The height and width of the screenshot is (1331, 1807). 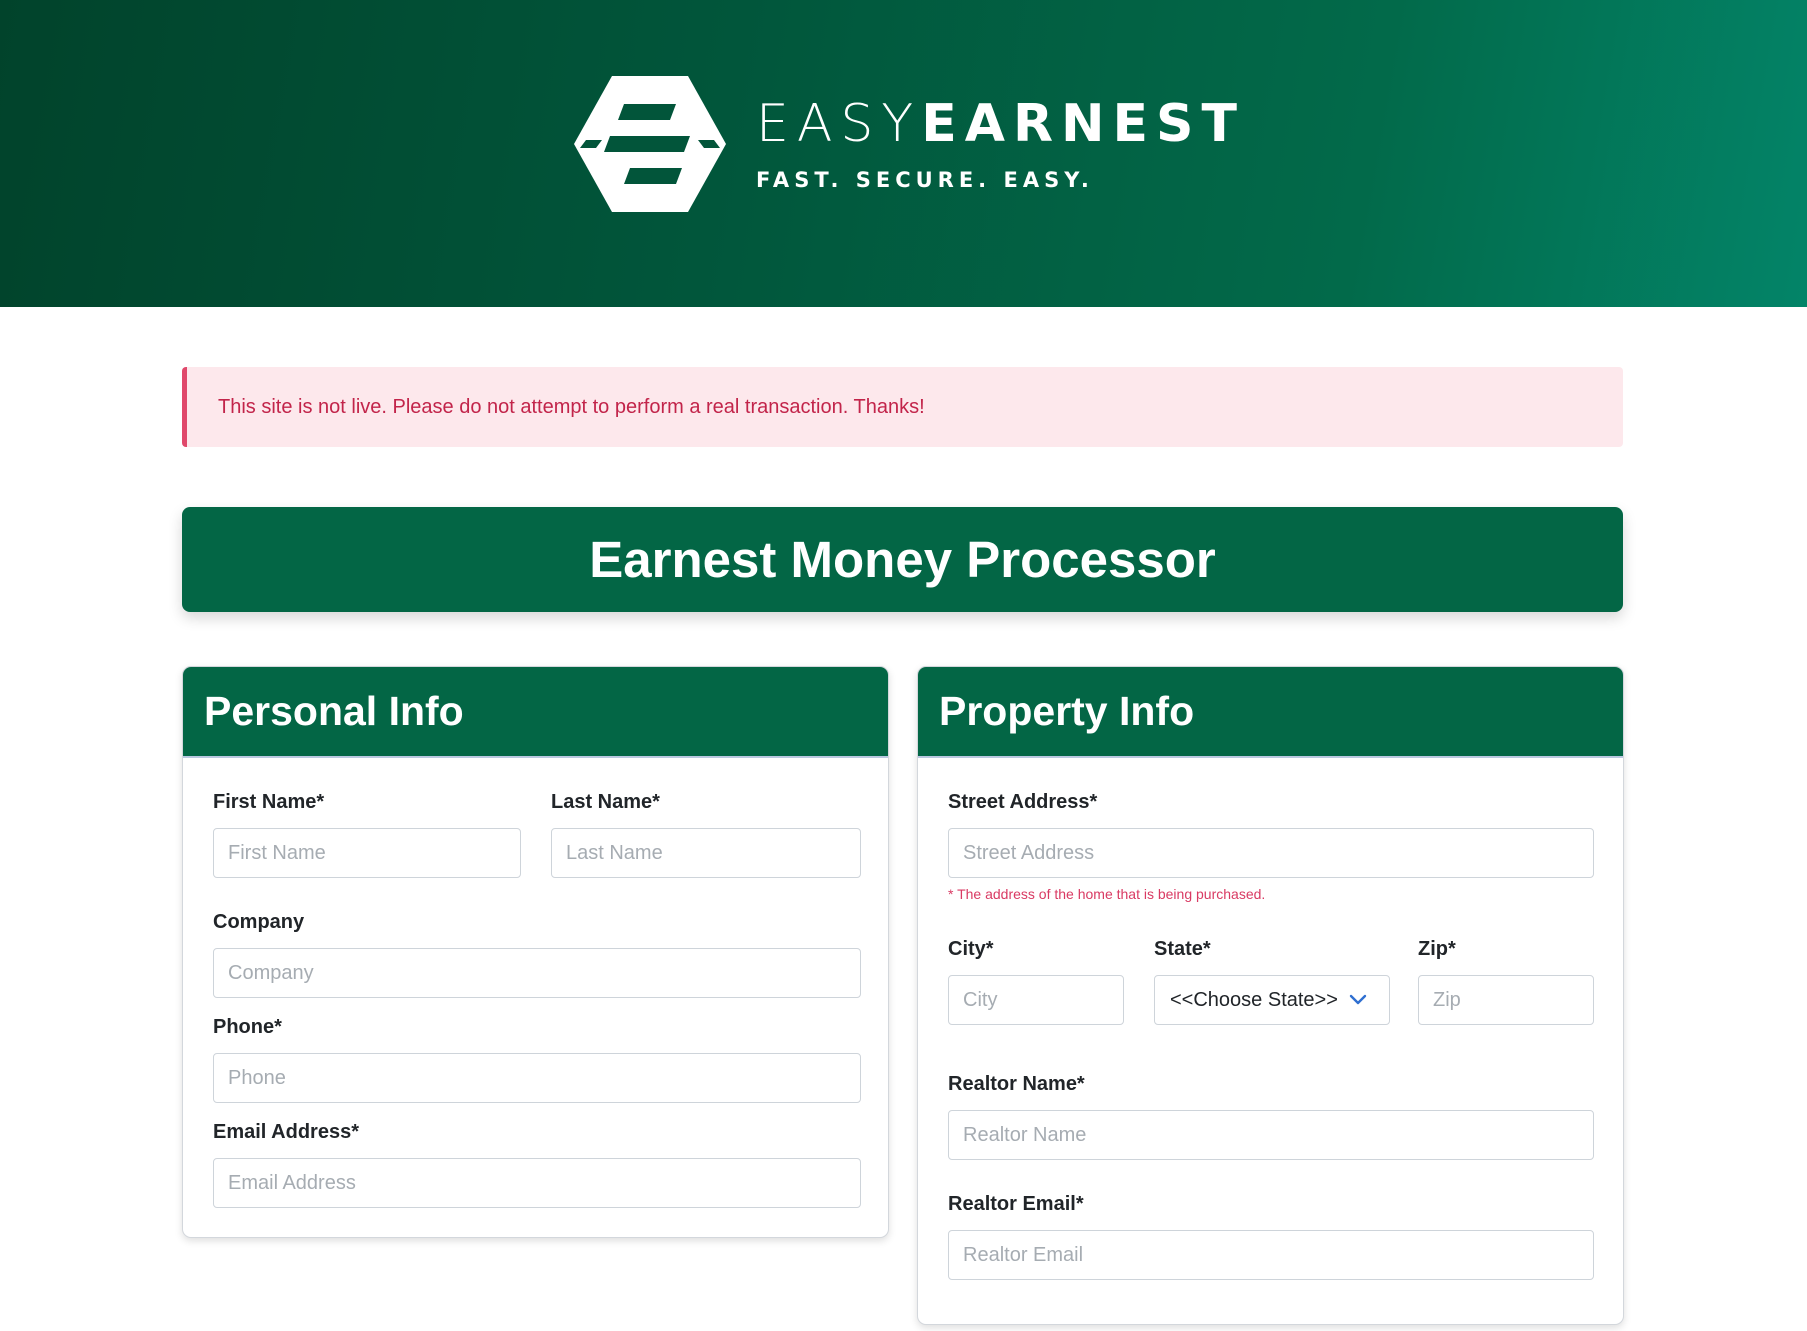 What do you see at coordinates (537, 973) in the screenshot?
I see `company-field` at bounding box center [537, 973].